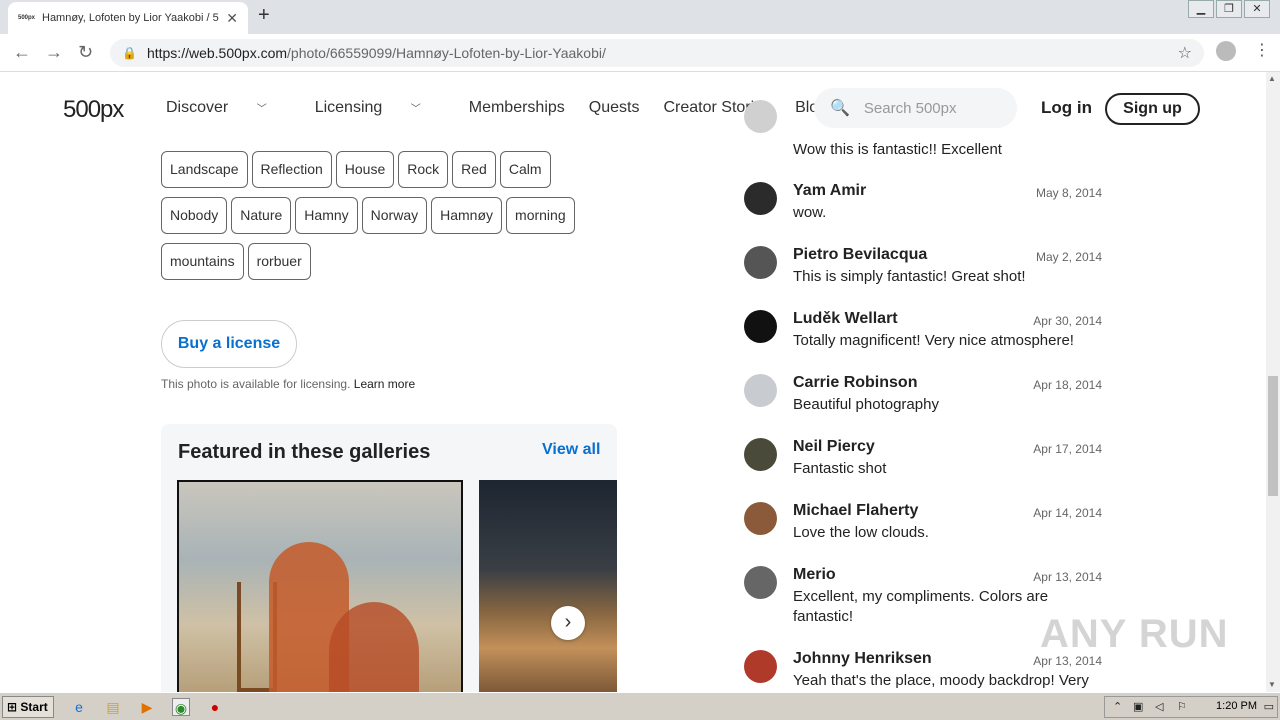  I want to click on commenter-name: Luděk Wellart, so click(845, 319).